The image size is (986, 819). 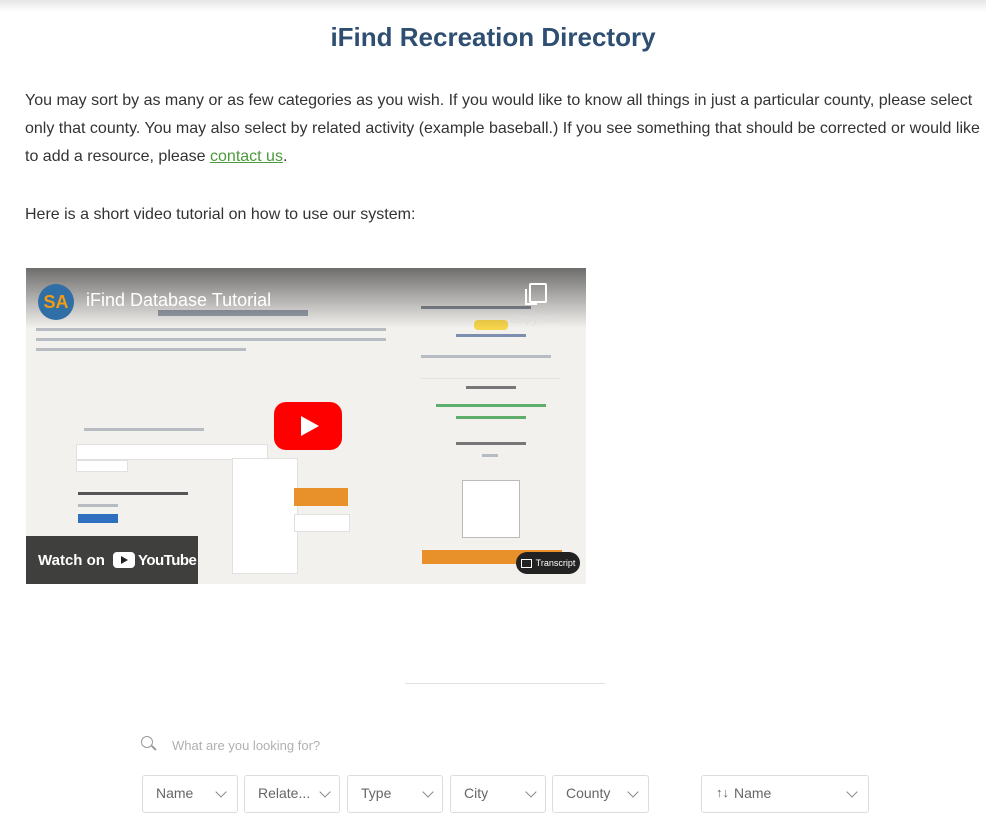 What do you see at coordinates (476, 793) in the screenshot?
I see `filter-city-label: City` at bounding box center [476, 793].